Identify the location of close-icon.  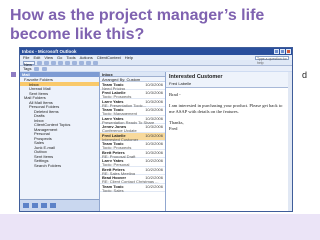
(288, 51).